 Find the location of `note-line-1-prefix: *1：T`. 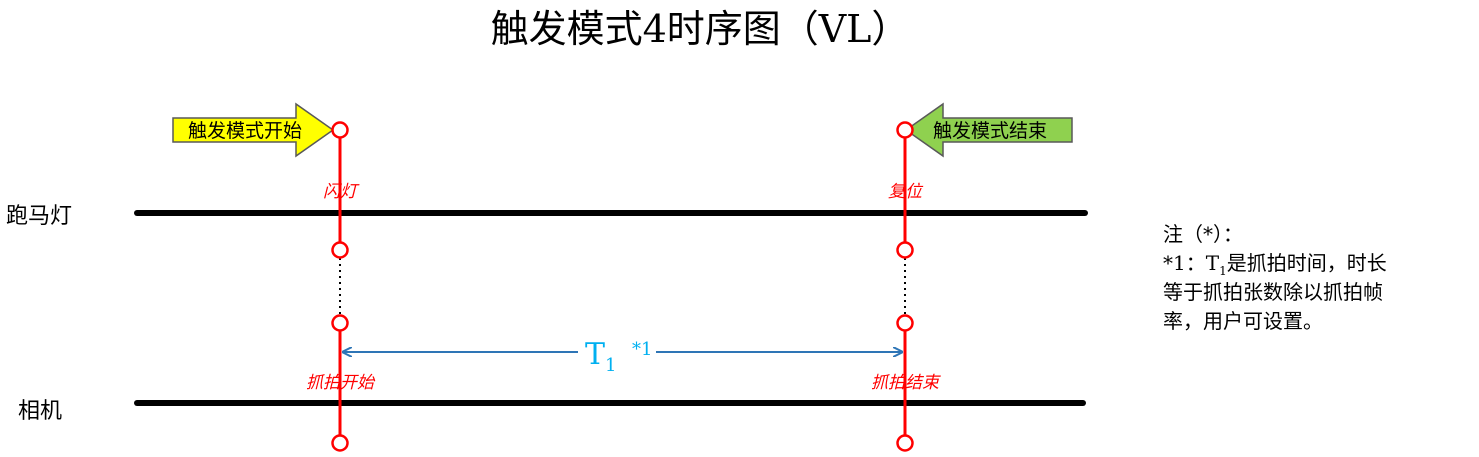

note-line-1-prefix: *1：T is located at coordinates (1191, 263).